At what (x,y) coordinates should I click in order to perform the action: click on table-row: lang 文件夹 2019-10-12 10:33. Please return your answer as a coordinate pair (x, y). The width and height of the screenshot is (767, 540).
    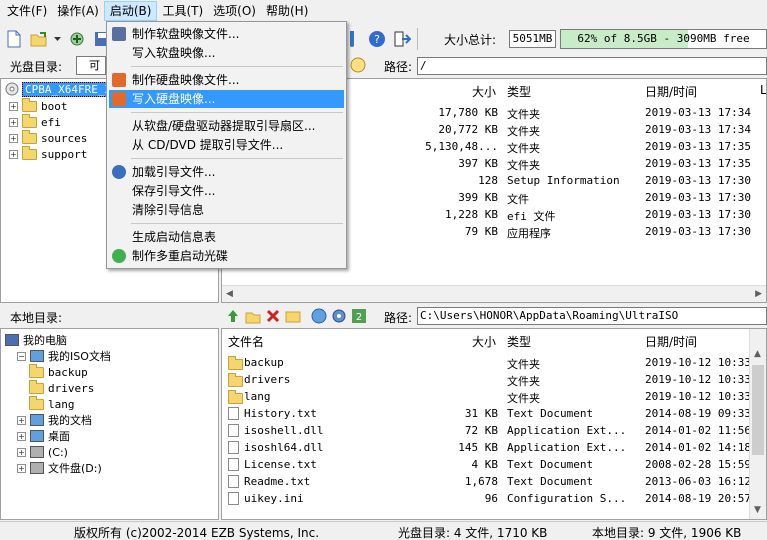
    Looking at the image, I should click on (494, 397).